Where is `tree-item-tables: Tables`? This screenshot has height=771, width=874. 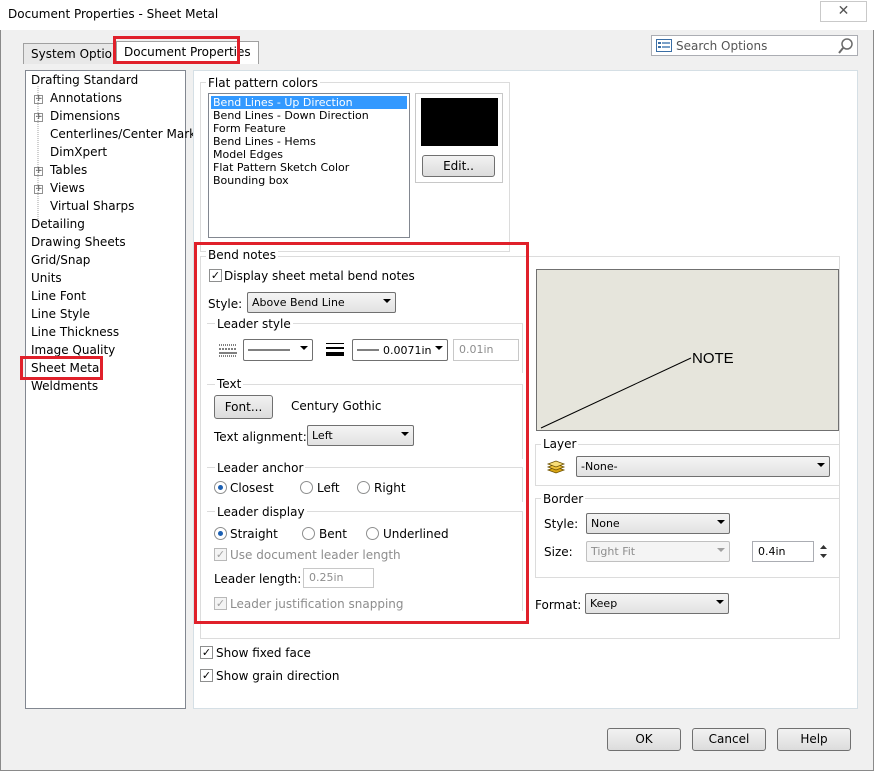 tree-item-tables: Tables is located at coordinates (68, 170).